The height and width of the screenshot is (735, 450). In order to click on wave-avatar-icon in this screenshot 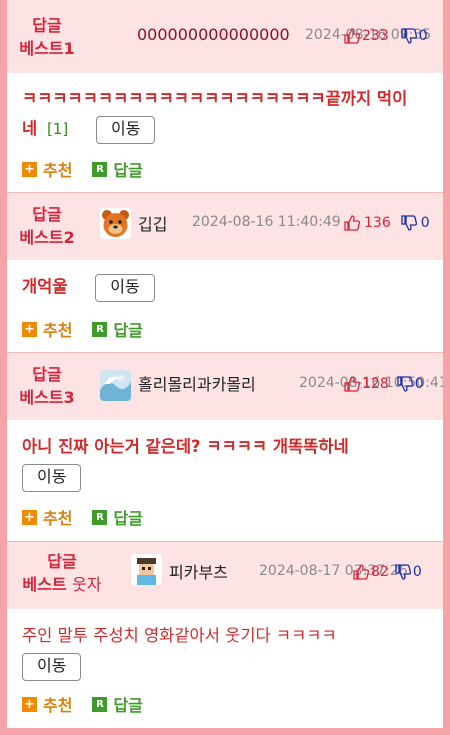, I will do `click(115, 385)`.